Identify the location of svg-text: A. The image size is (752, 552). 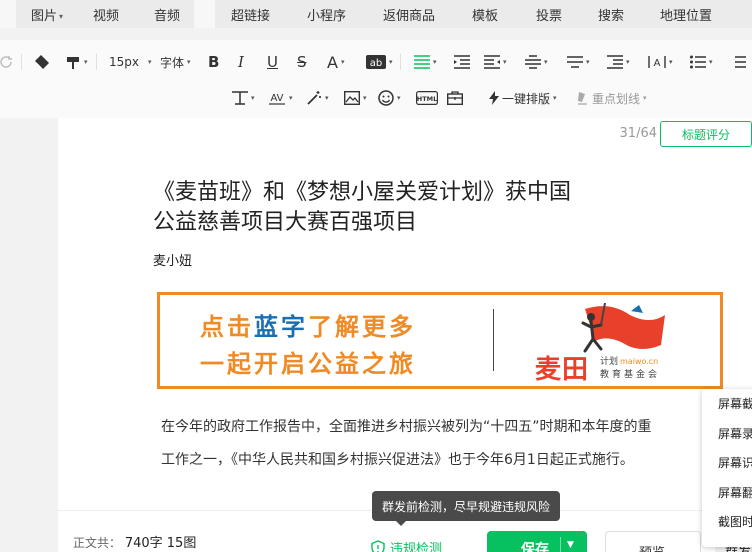
(657, 63).